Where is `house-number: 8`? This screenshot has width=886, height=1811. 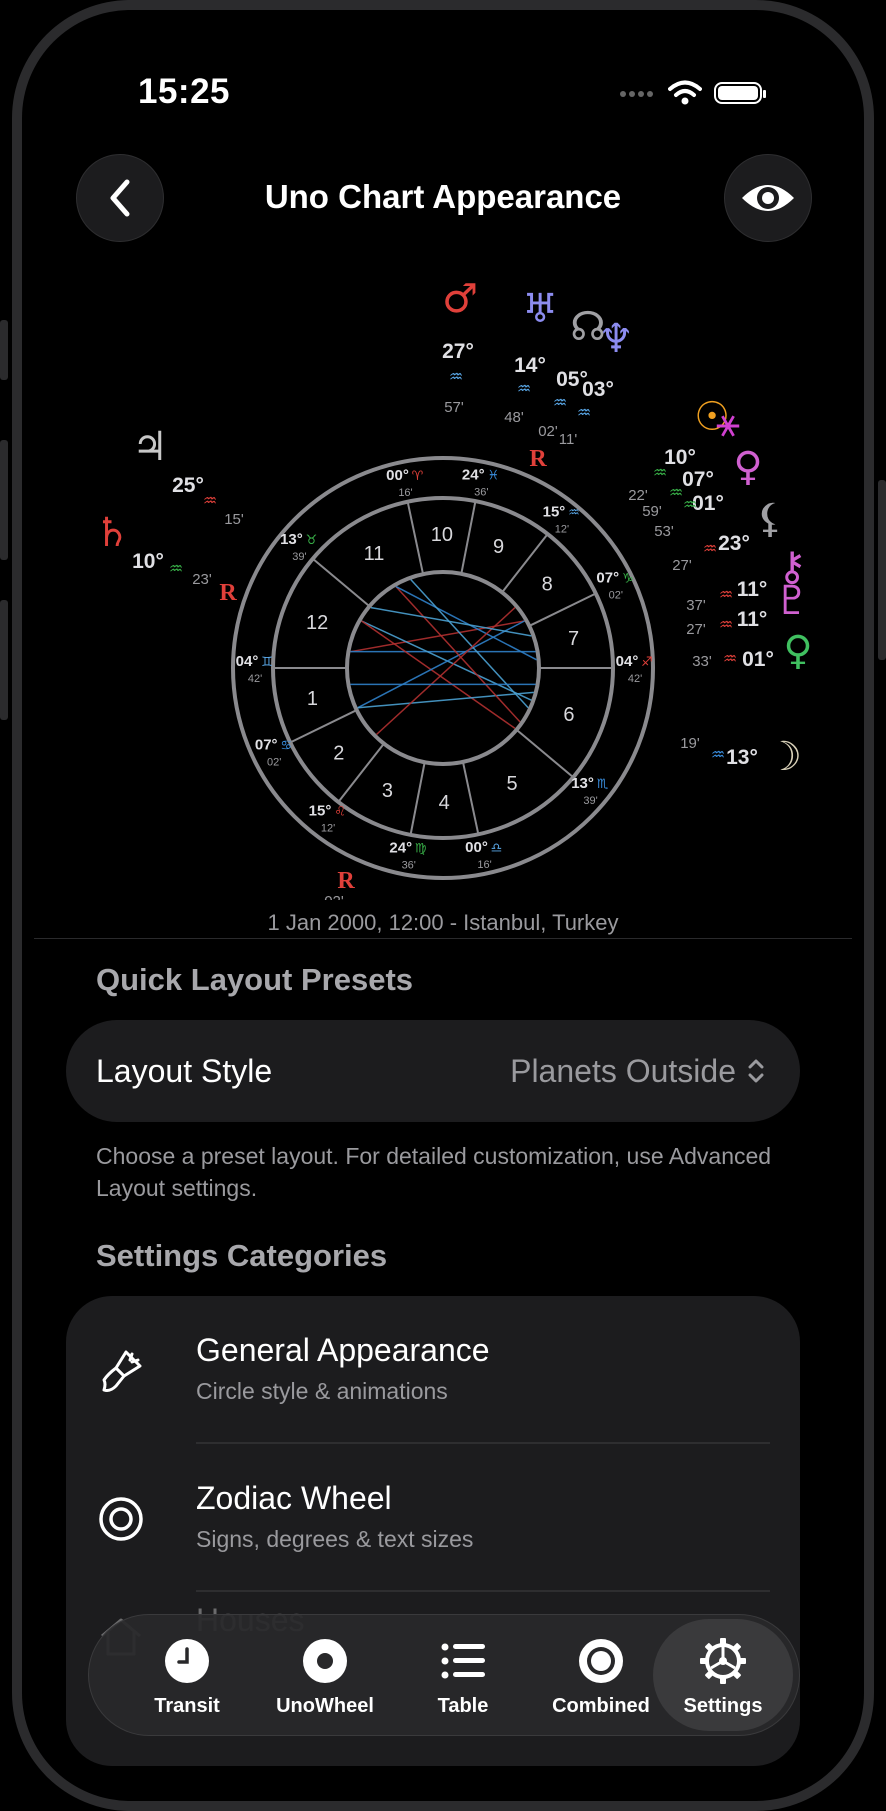 house-number: 8 is located at coordinates (547, 585).